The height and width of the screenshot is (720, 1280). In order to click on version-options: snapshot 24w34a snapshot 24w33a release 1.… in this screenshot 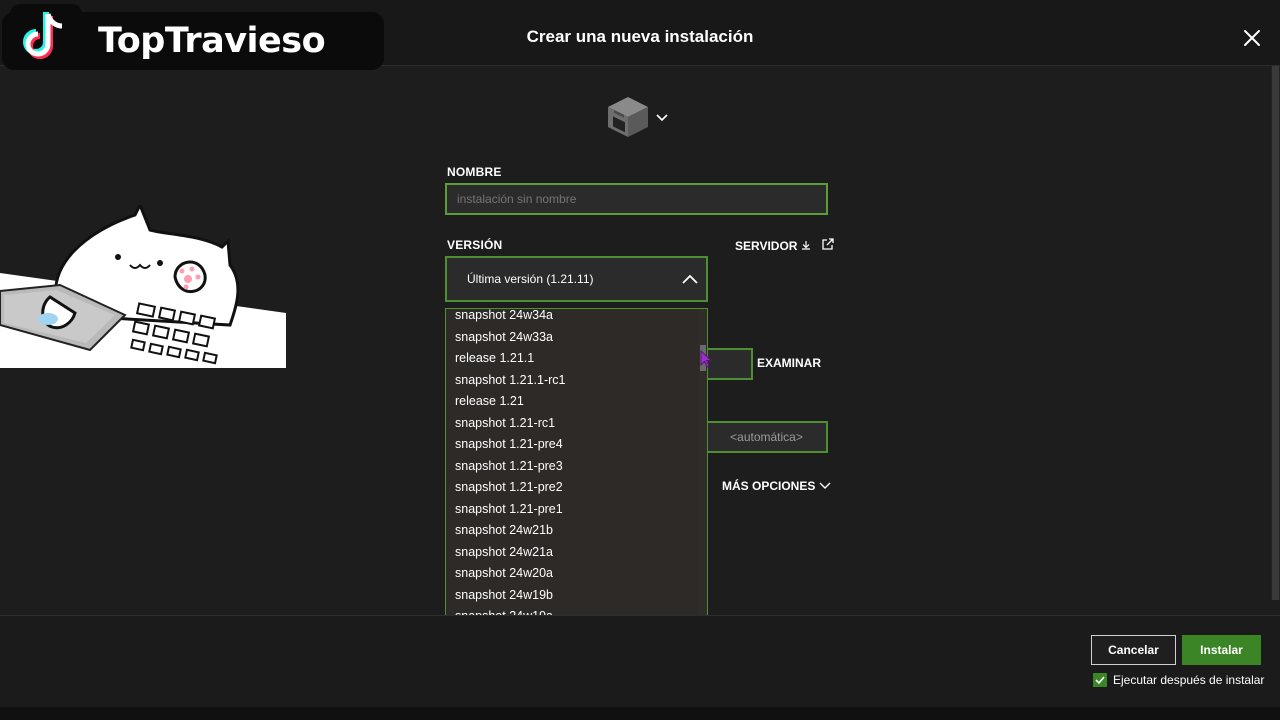, I will do `click(572, 462)`.